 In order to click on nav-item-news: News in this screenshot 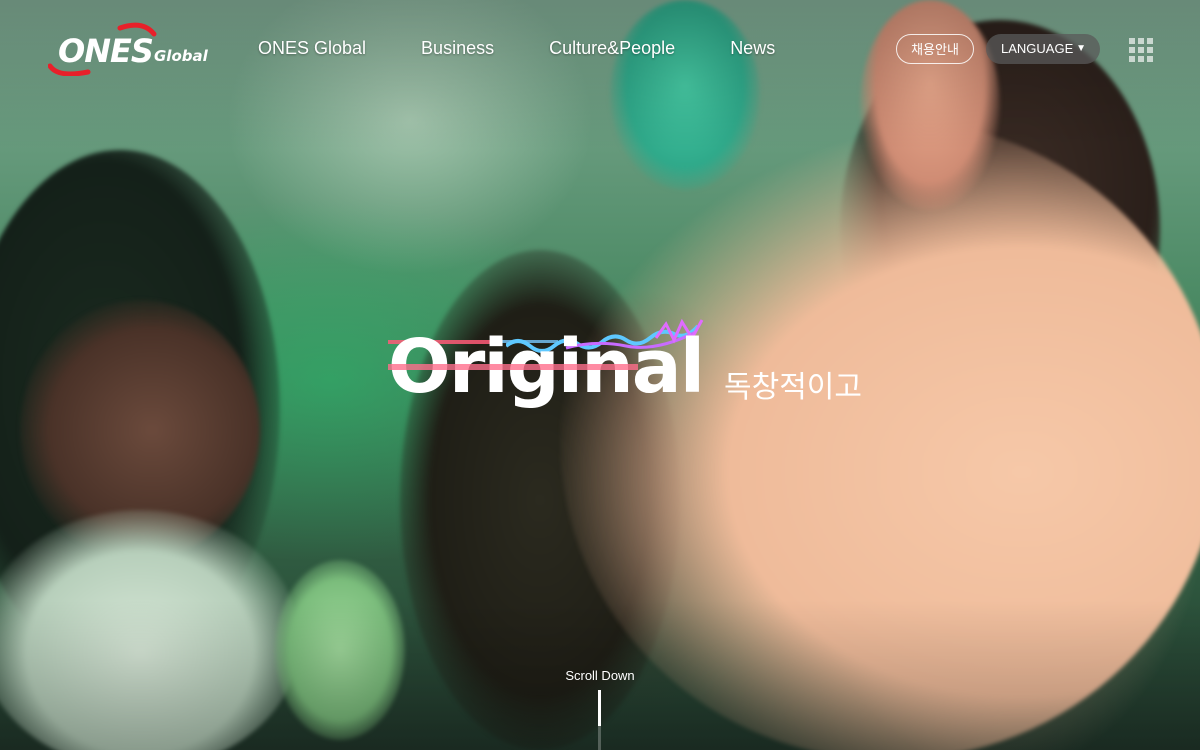, I will do `click(752, 50)`.